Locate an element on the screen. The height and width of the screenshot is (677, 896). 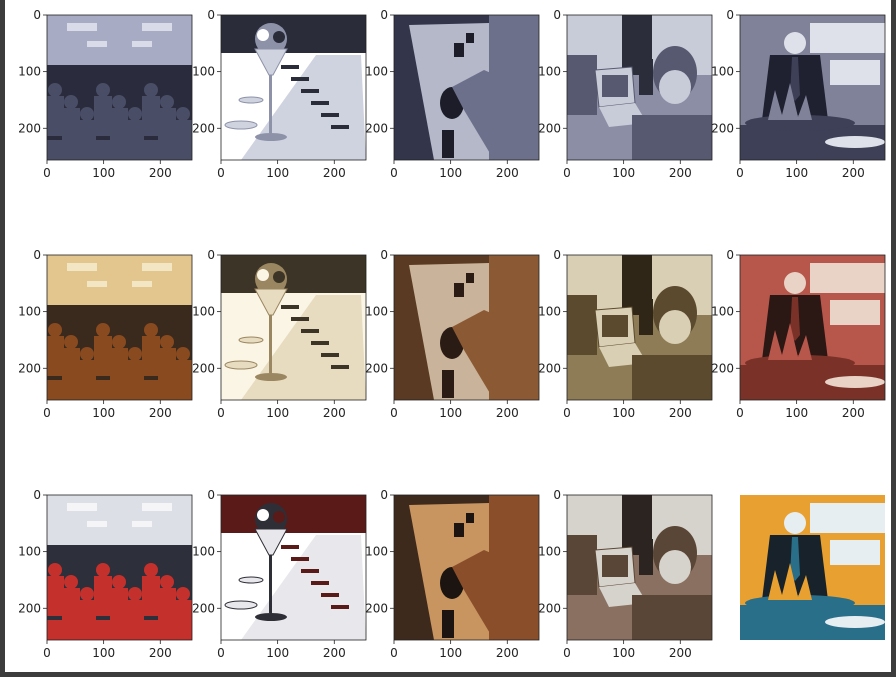
panel-image-person-at-laptop is located at coordinates (639, 327).